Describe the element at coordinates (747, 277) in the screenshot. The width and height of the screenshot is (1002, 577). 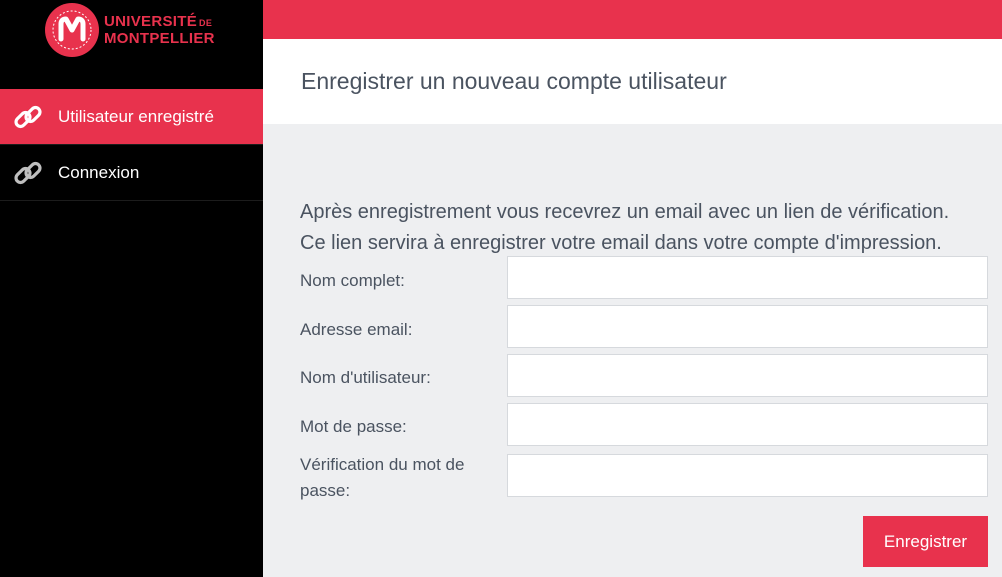
I see `fullname-input` at that location.